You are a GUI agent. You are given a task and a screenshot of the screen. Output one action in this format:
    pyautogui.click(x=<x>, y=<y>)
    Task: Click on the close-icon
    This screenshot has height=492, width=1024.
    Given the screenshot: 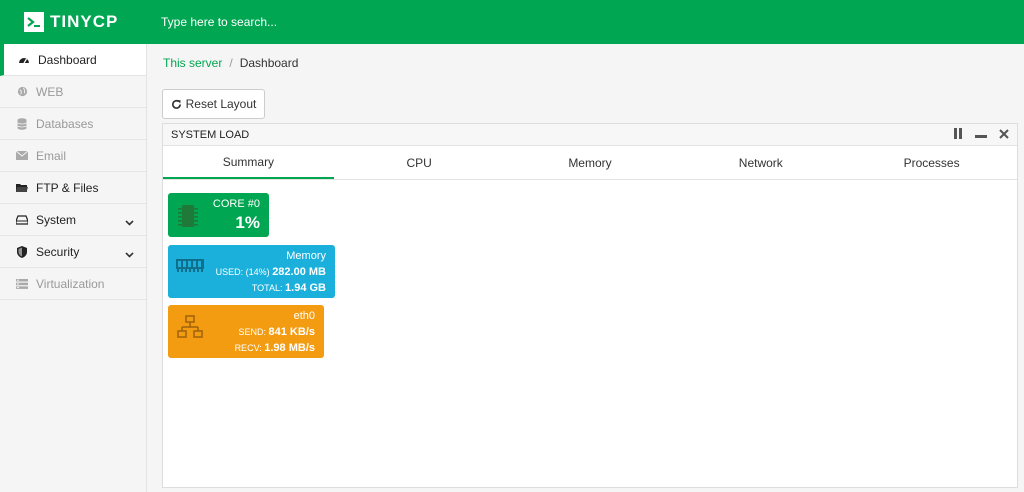 What is the action you would take?
    pyautogui.click(x=1004, y=135)
    